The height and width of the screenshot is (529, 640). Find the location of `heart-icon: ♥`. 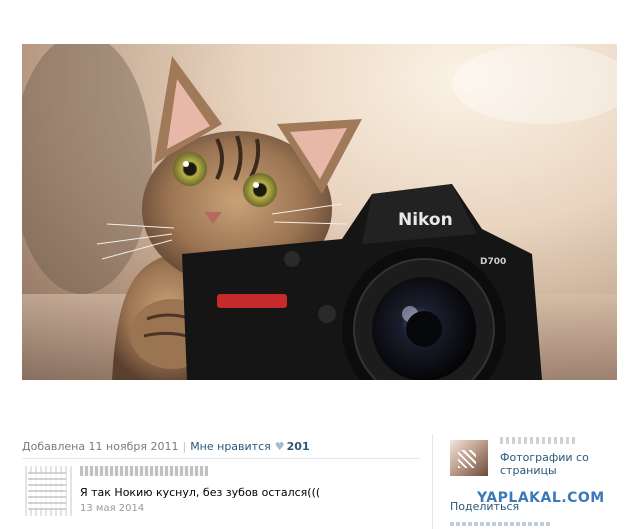

heart-icon: ♥ is located at coordinates (280, 446).